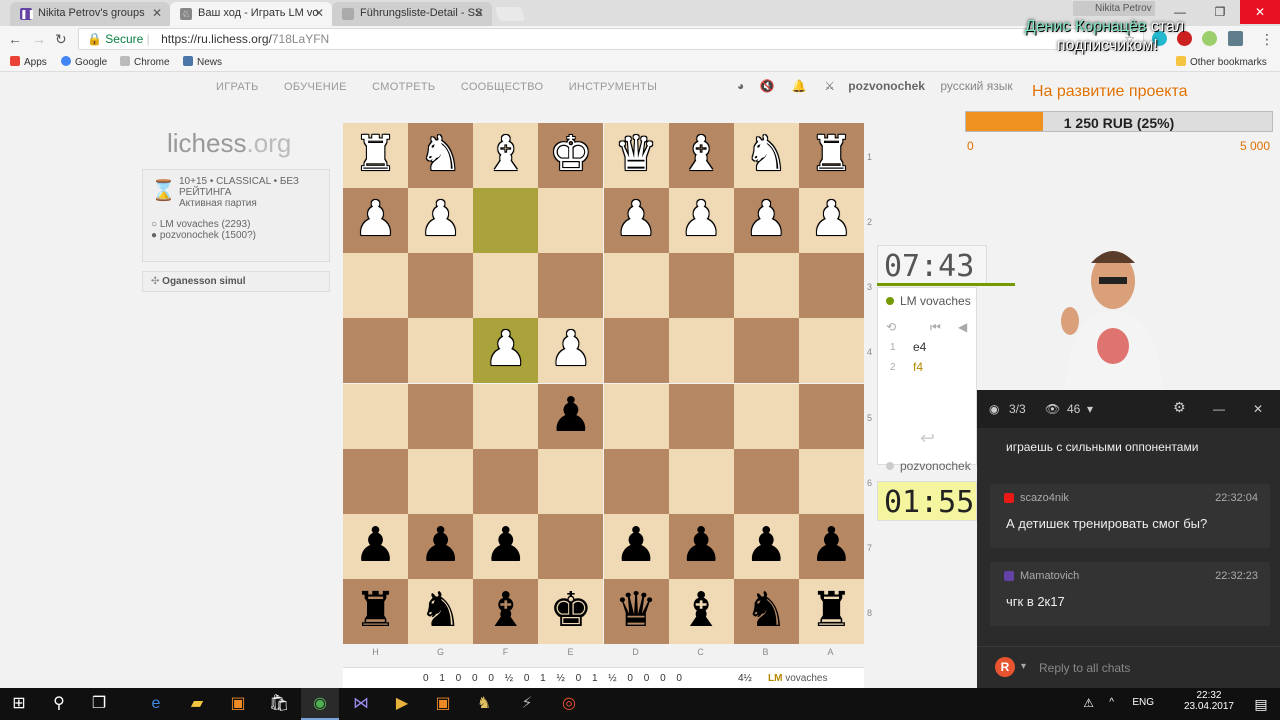 The image size is (1280, 720). Describe the element at coordinates (1044, 498) in the screenshot. I see `message-user: scazo4nik` at that location.